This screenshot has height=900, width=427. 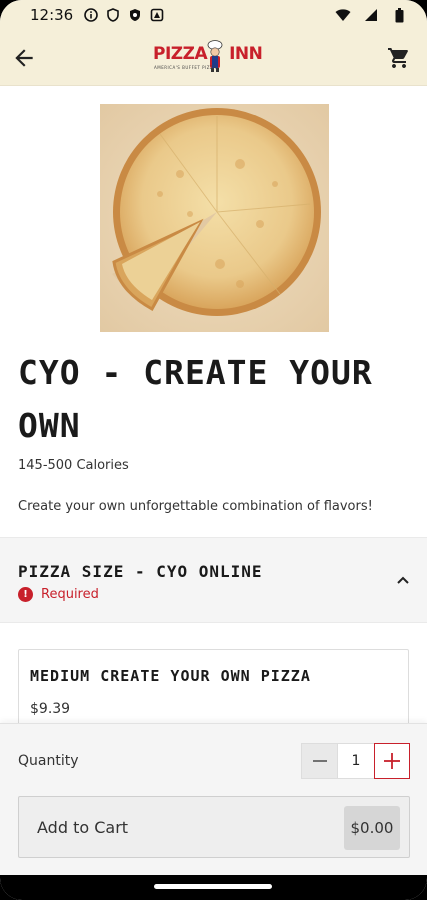 What do you see at coordinates (48, 761) in the screenshot?
I see `quantity-label: Quantity` at bounding box center [48, 761].